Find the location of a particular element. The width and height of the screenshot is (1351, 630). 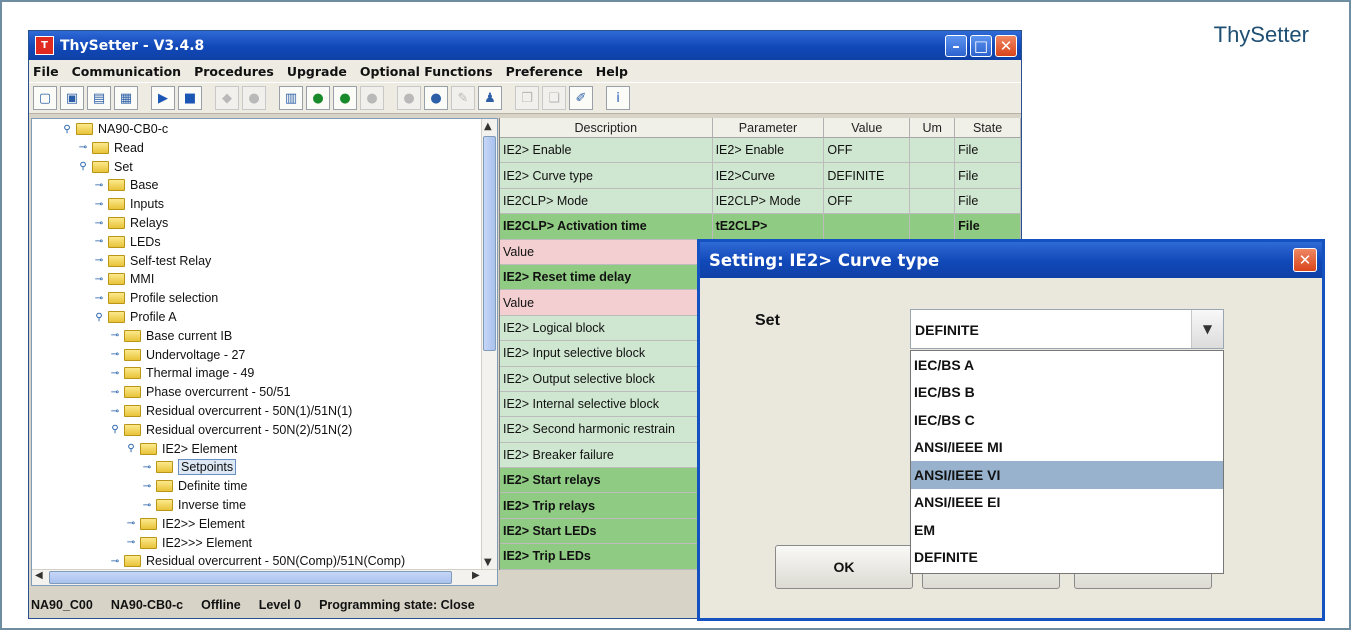

dropdown-option: ANSI/IEEE MI is located at coordinates (1067, 448).